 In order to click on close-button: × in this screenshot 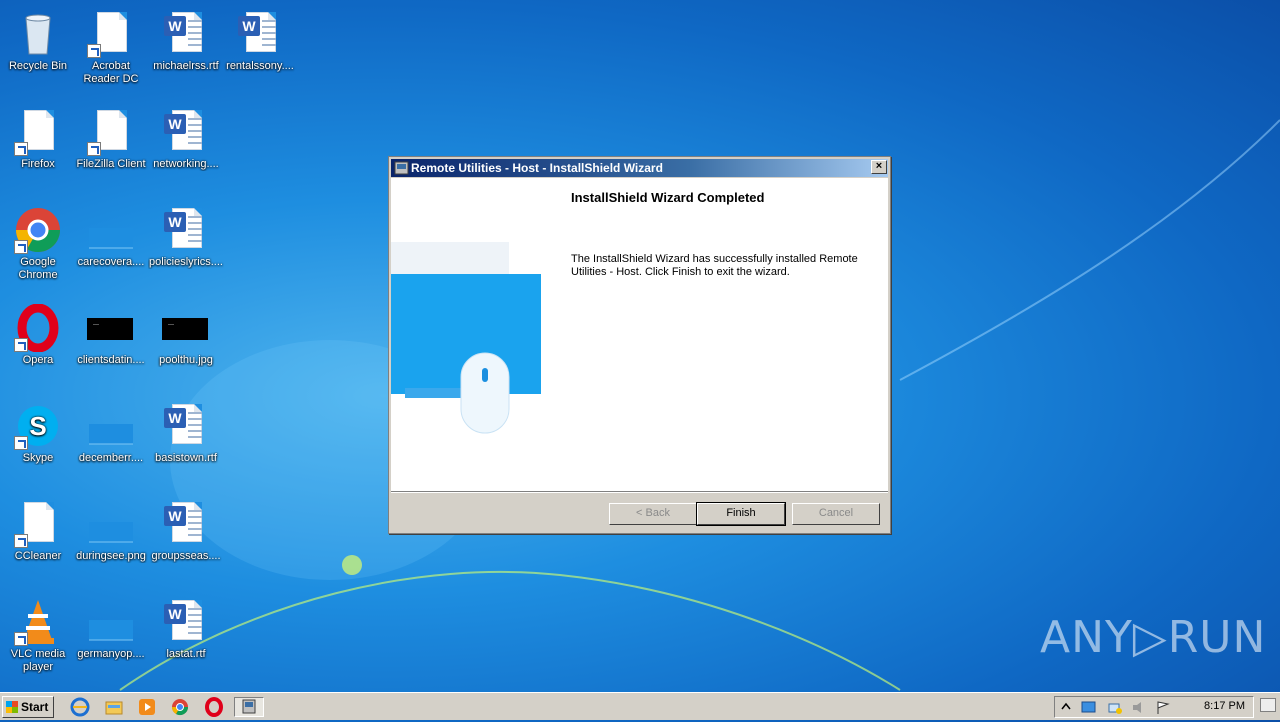, I will do `click(879, 167)`.